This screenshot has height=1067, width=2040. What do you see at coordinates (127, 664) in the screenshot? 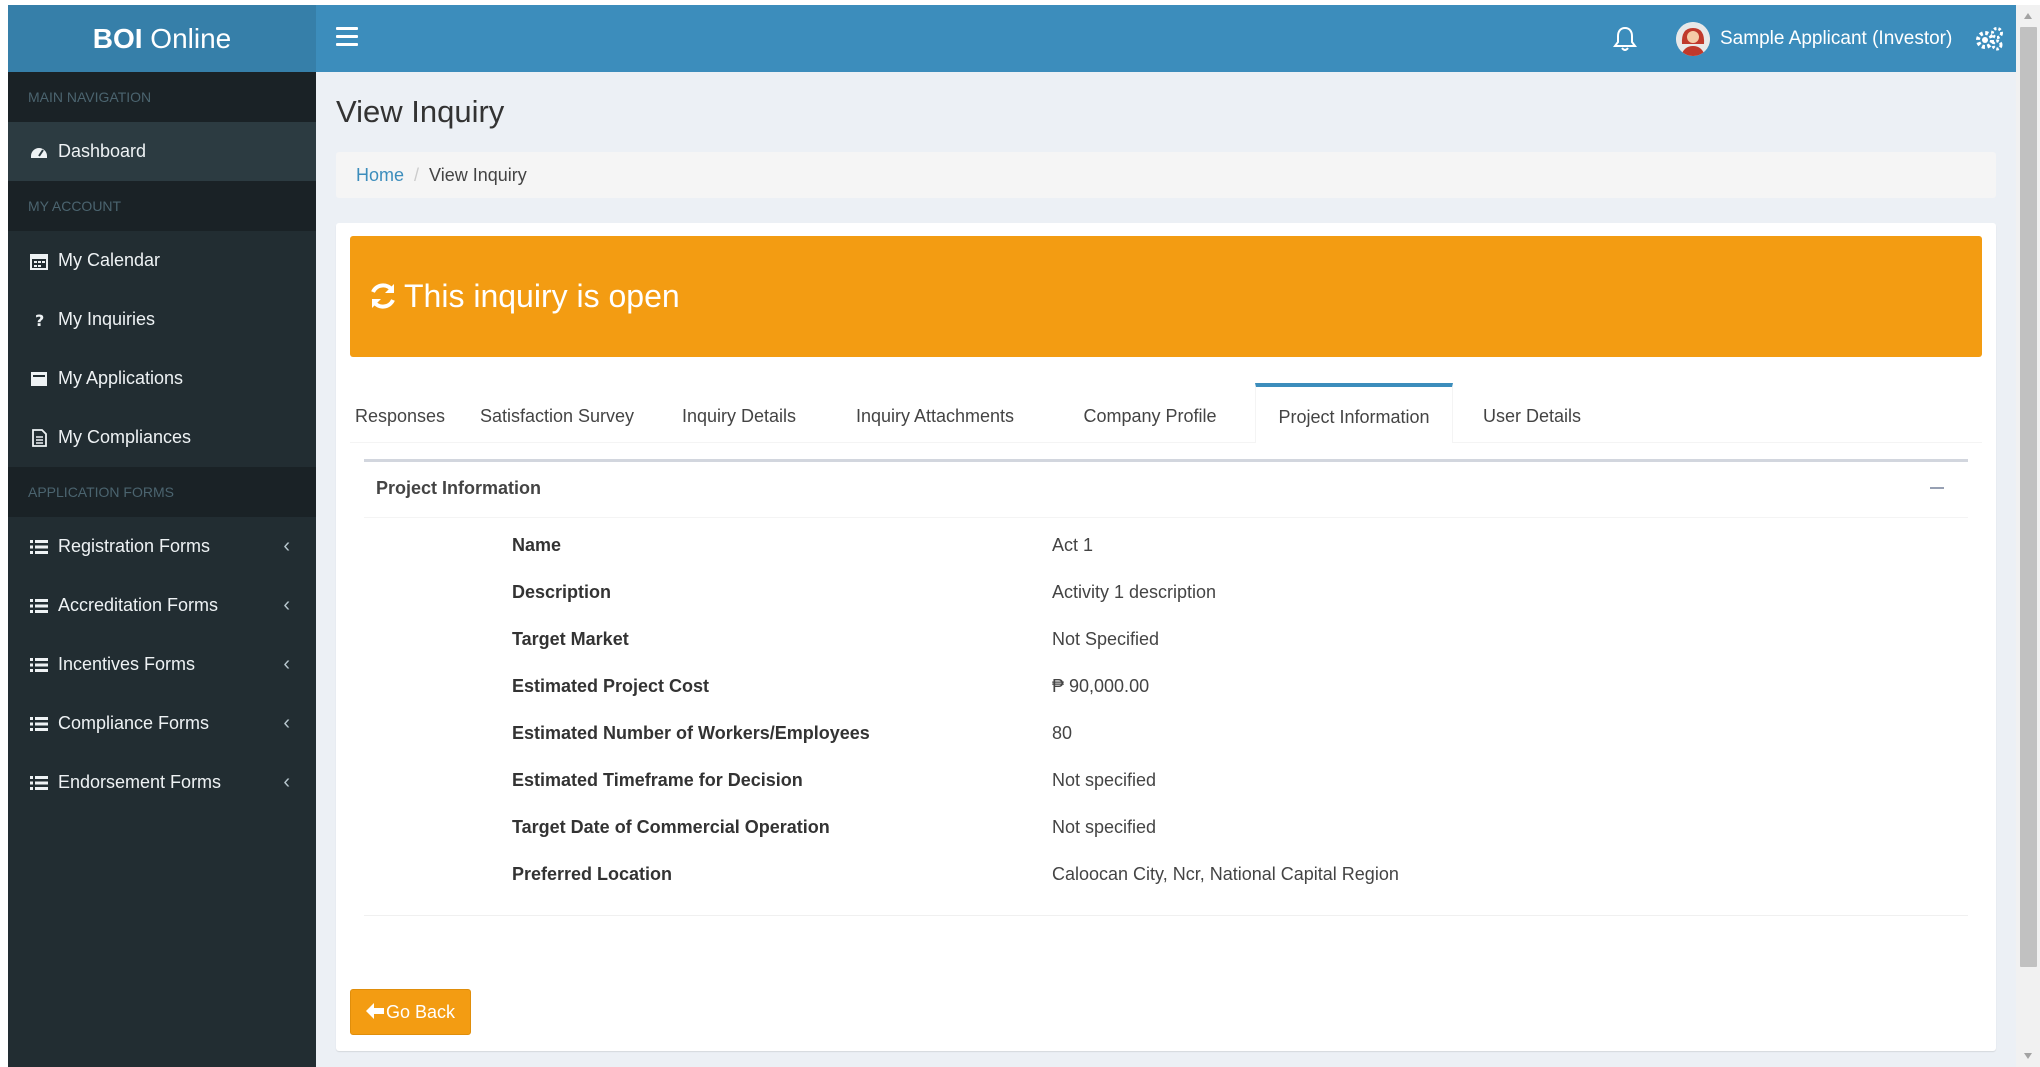
I see `sidebar-item-label: Incentives Forms` at bounding box center [127, 664].